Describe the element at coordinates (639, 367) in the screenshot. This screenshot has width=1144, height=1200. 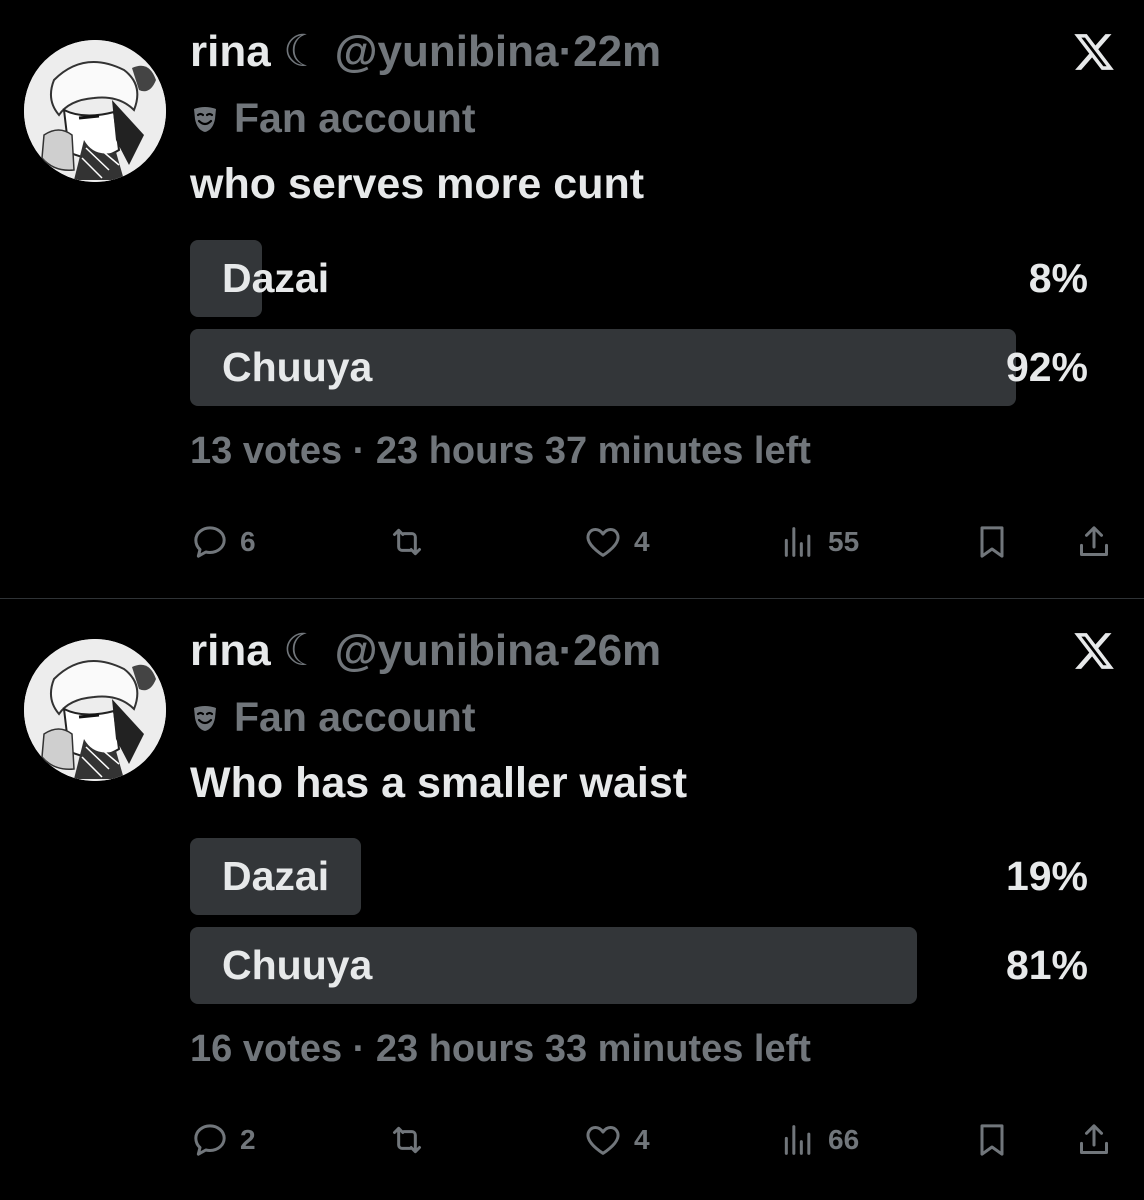
I see `poll-option: Chuuya 92%` at that location.